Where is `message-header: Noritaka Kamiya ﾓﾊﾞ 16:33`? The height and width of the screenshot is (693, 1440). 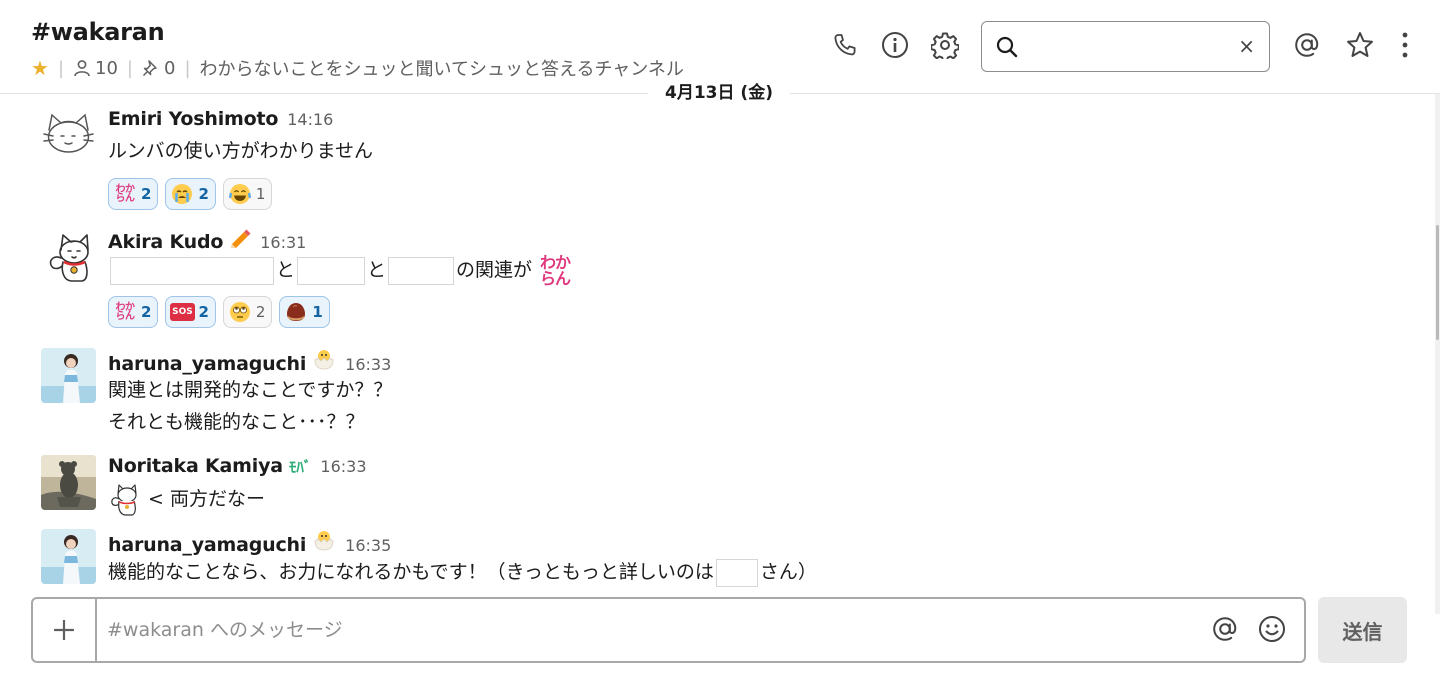 message-header: Noritaka Kamiya ﾓﾊﾞ 16:33 is located at coordinates (237, 466).